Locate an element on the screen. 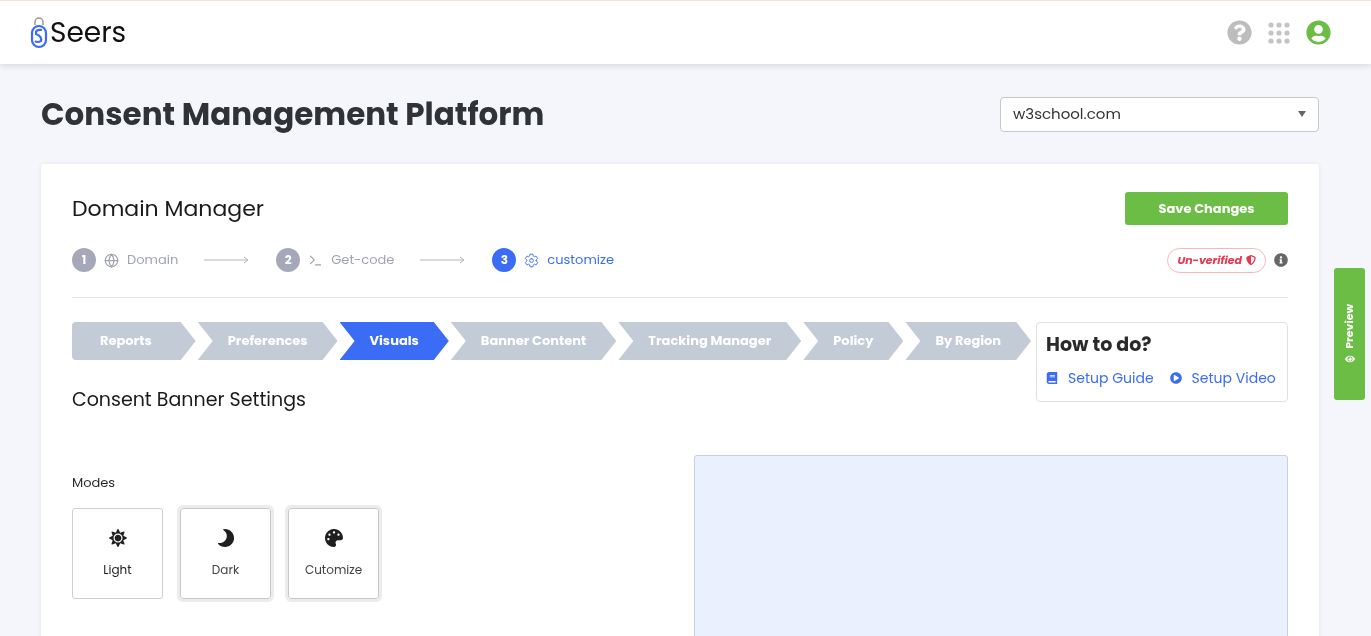 This screenshot has height=636, width=1371. help-link: Setup Guide is located at coordinates (1100, 378).